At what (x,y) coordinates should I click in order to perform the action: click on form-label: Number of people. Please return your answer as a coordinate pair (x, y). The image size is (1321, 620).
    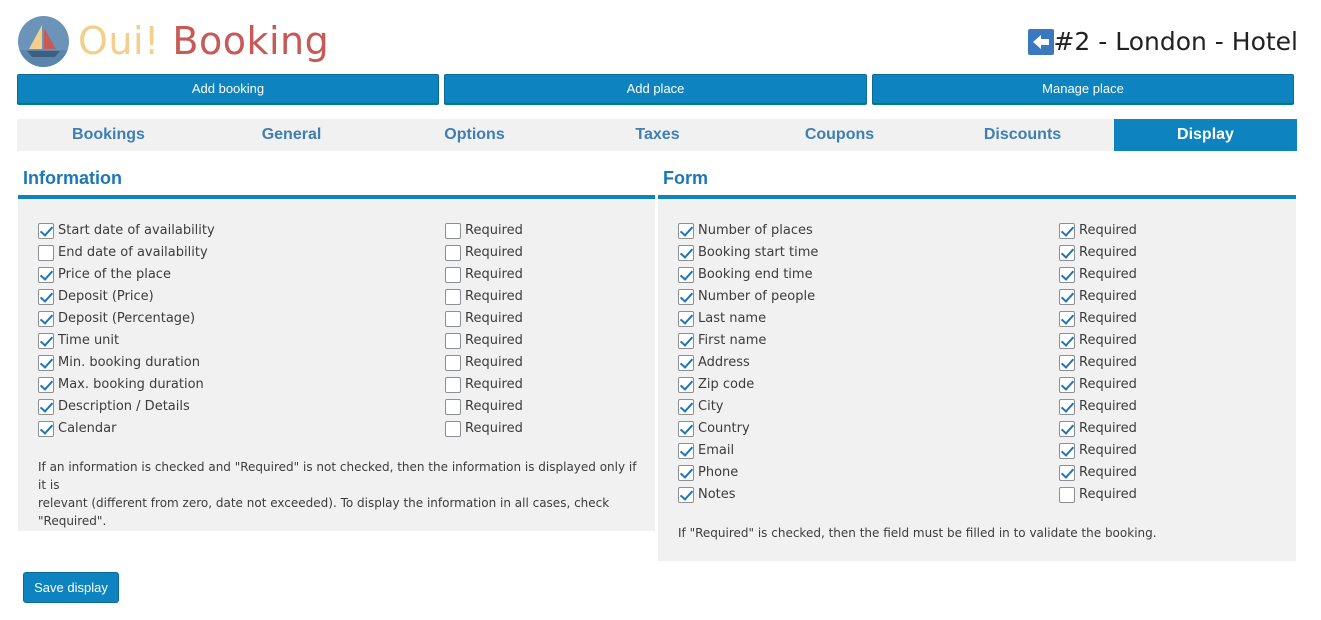
    Looking at the image, I should click on (757, 296).